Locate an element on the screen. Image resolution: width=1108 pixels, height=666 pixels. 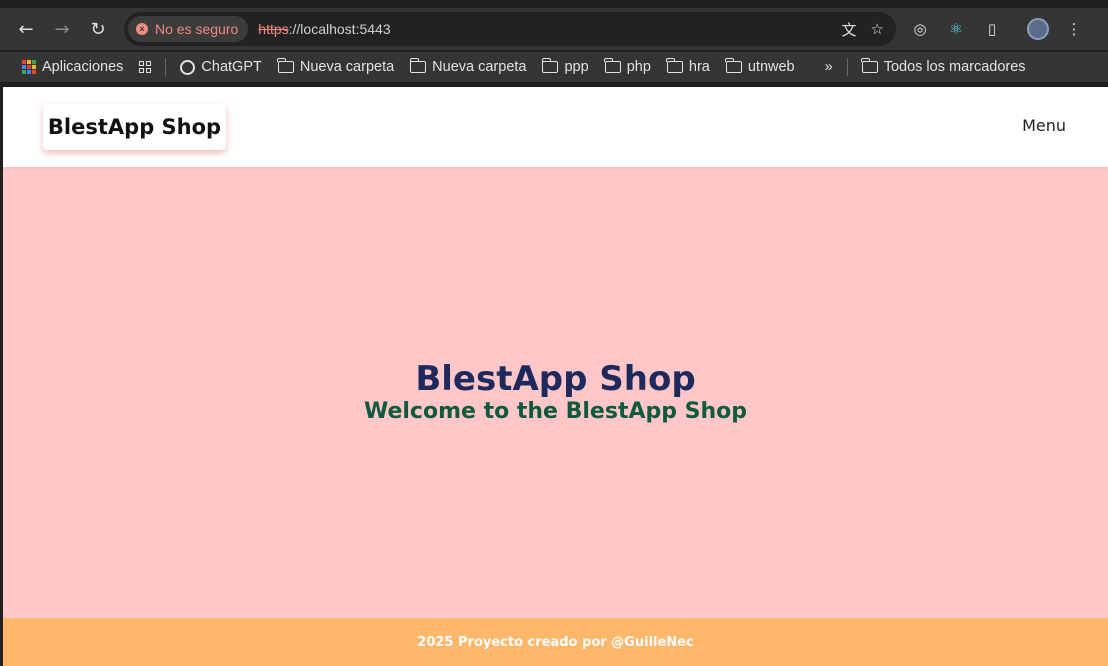
extension-icons: ◎ ⚛ ▯ ⋮ is located at coordinates (997, 29).